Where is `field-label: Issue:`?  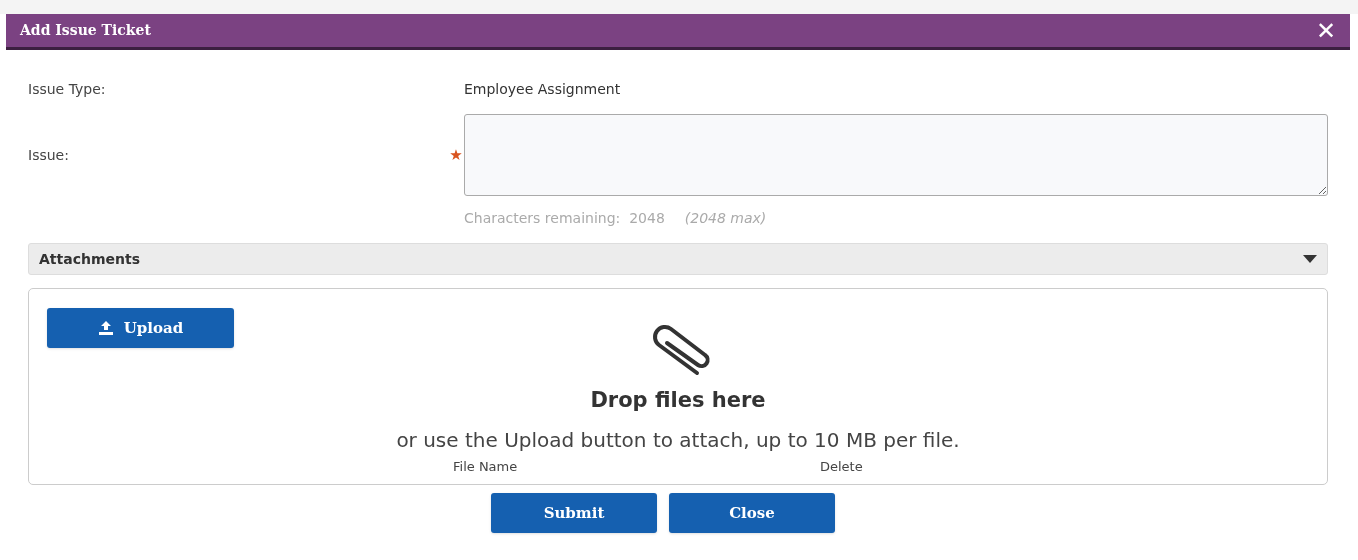 field-label: Issue: is located at coordinates (49, 155).